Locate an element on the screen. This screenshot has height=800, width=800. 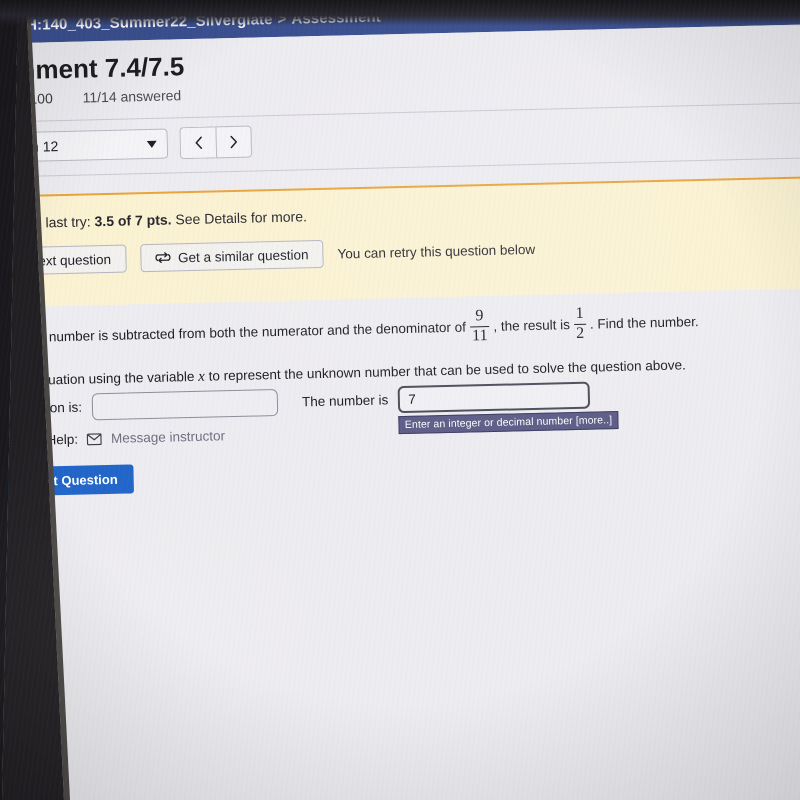
prev-question-button is located at coordinates (198, 143).